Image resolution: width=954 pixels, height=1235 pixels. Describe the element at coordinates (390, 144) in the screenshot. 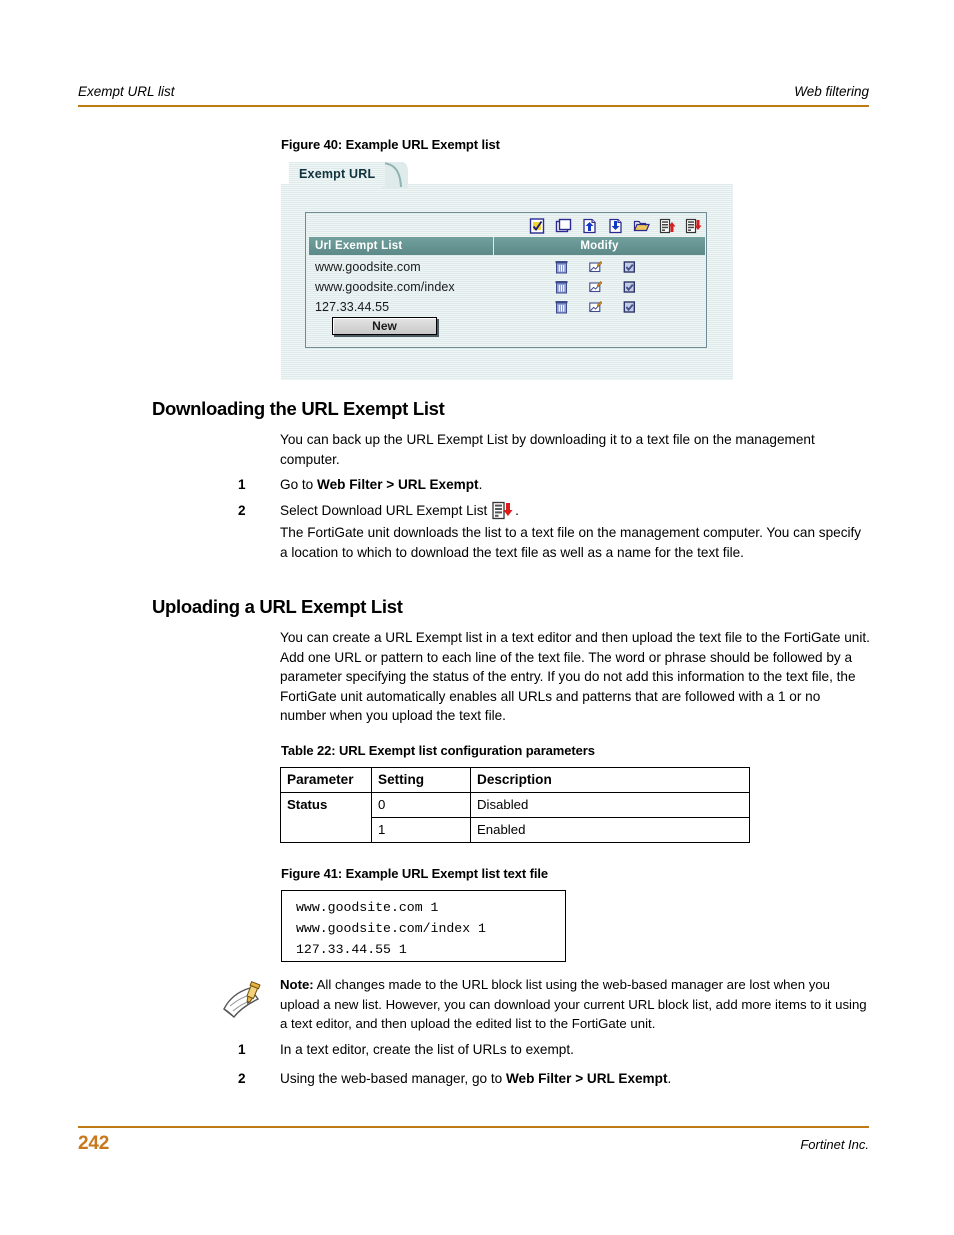

I see `figure-40-caption: Figure 40: Example URL Exempt list` at that location.